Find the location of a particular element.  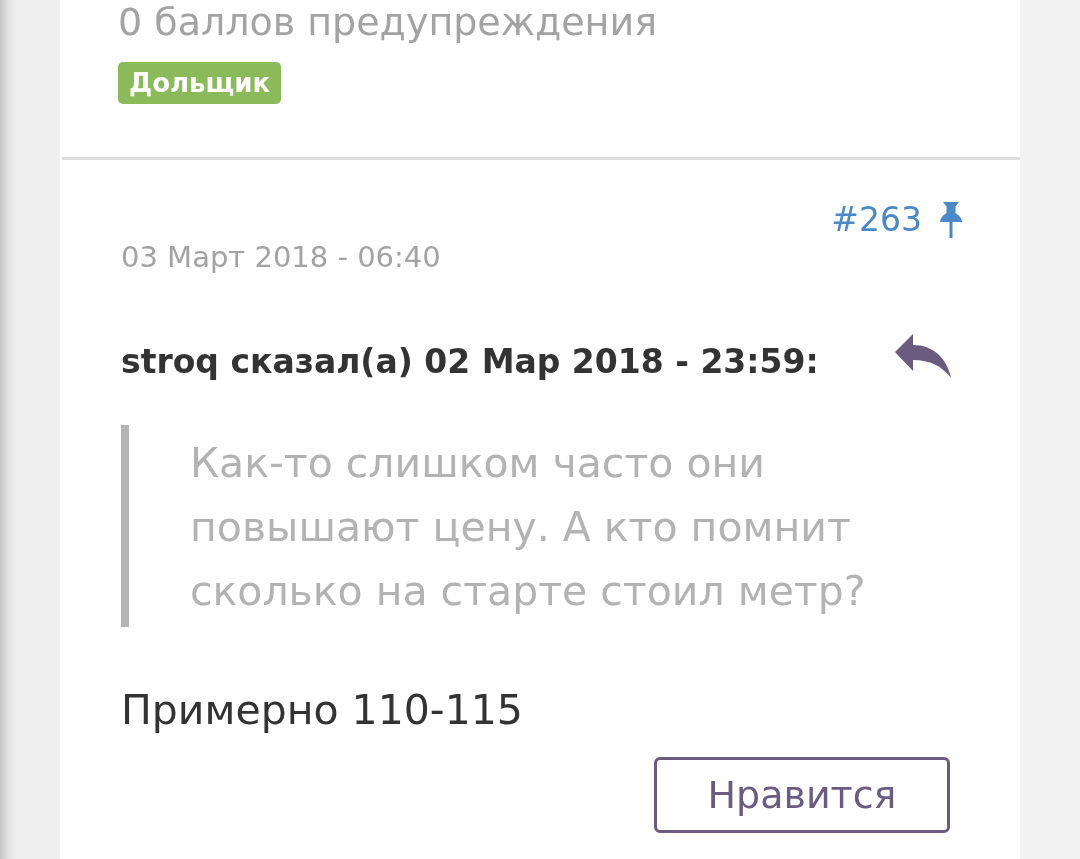

warning-points-text: 0 баллов предупреждения is located at coordinates (388, 22).